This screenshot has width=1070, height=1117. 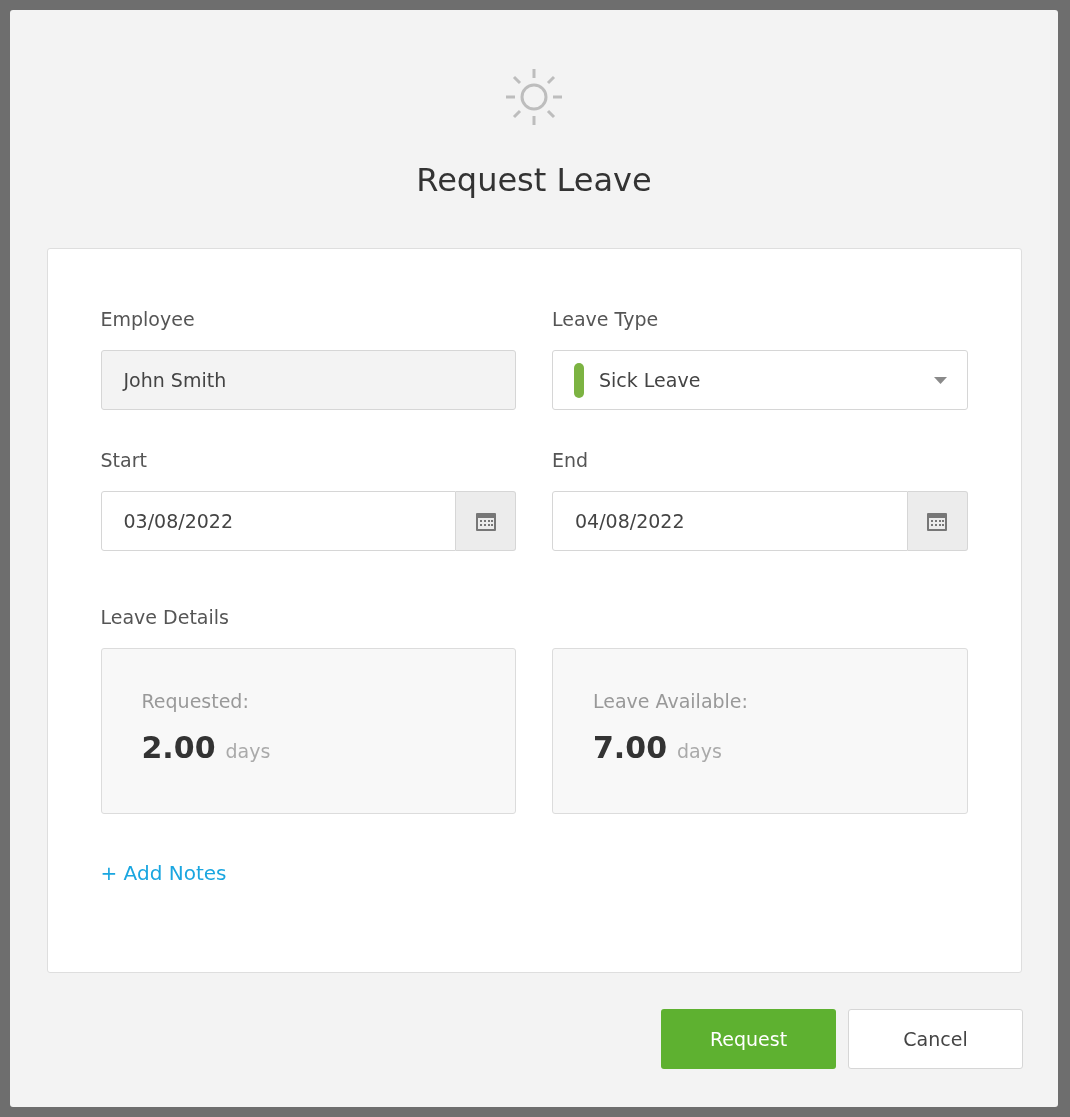 What do you see at coordinates (935, 1039) in the screenshot?
I see `cancel-button: Cancel` at bounding box center [935, 1039].